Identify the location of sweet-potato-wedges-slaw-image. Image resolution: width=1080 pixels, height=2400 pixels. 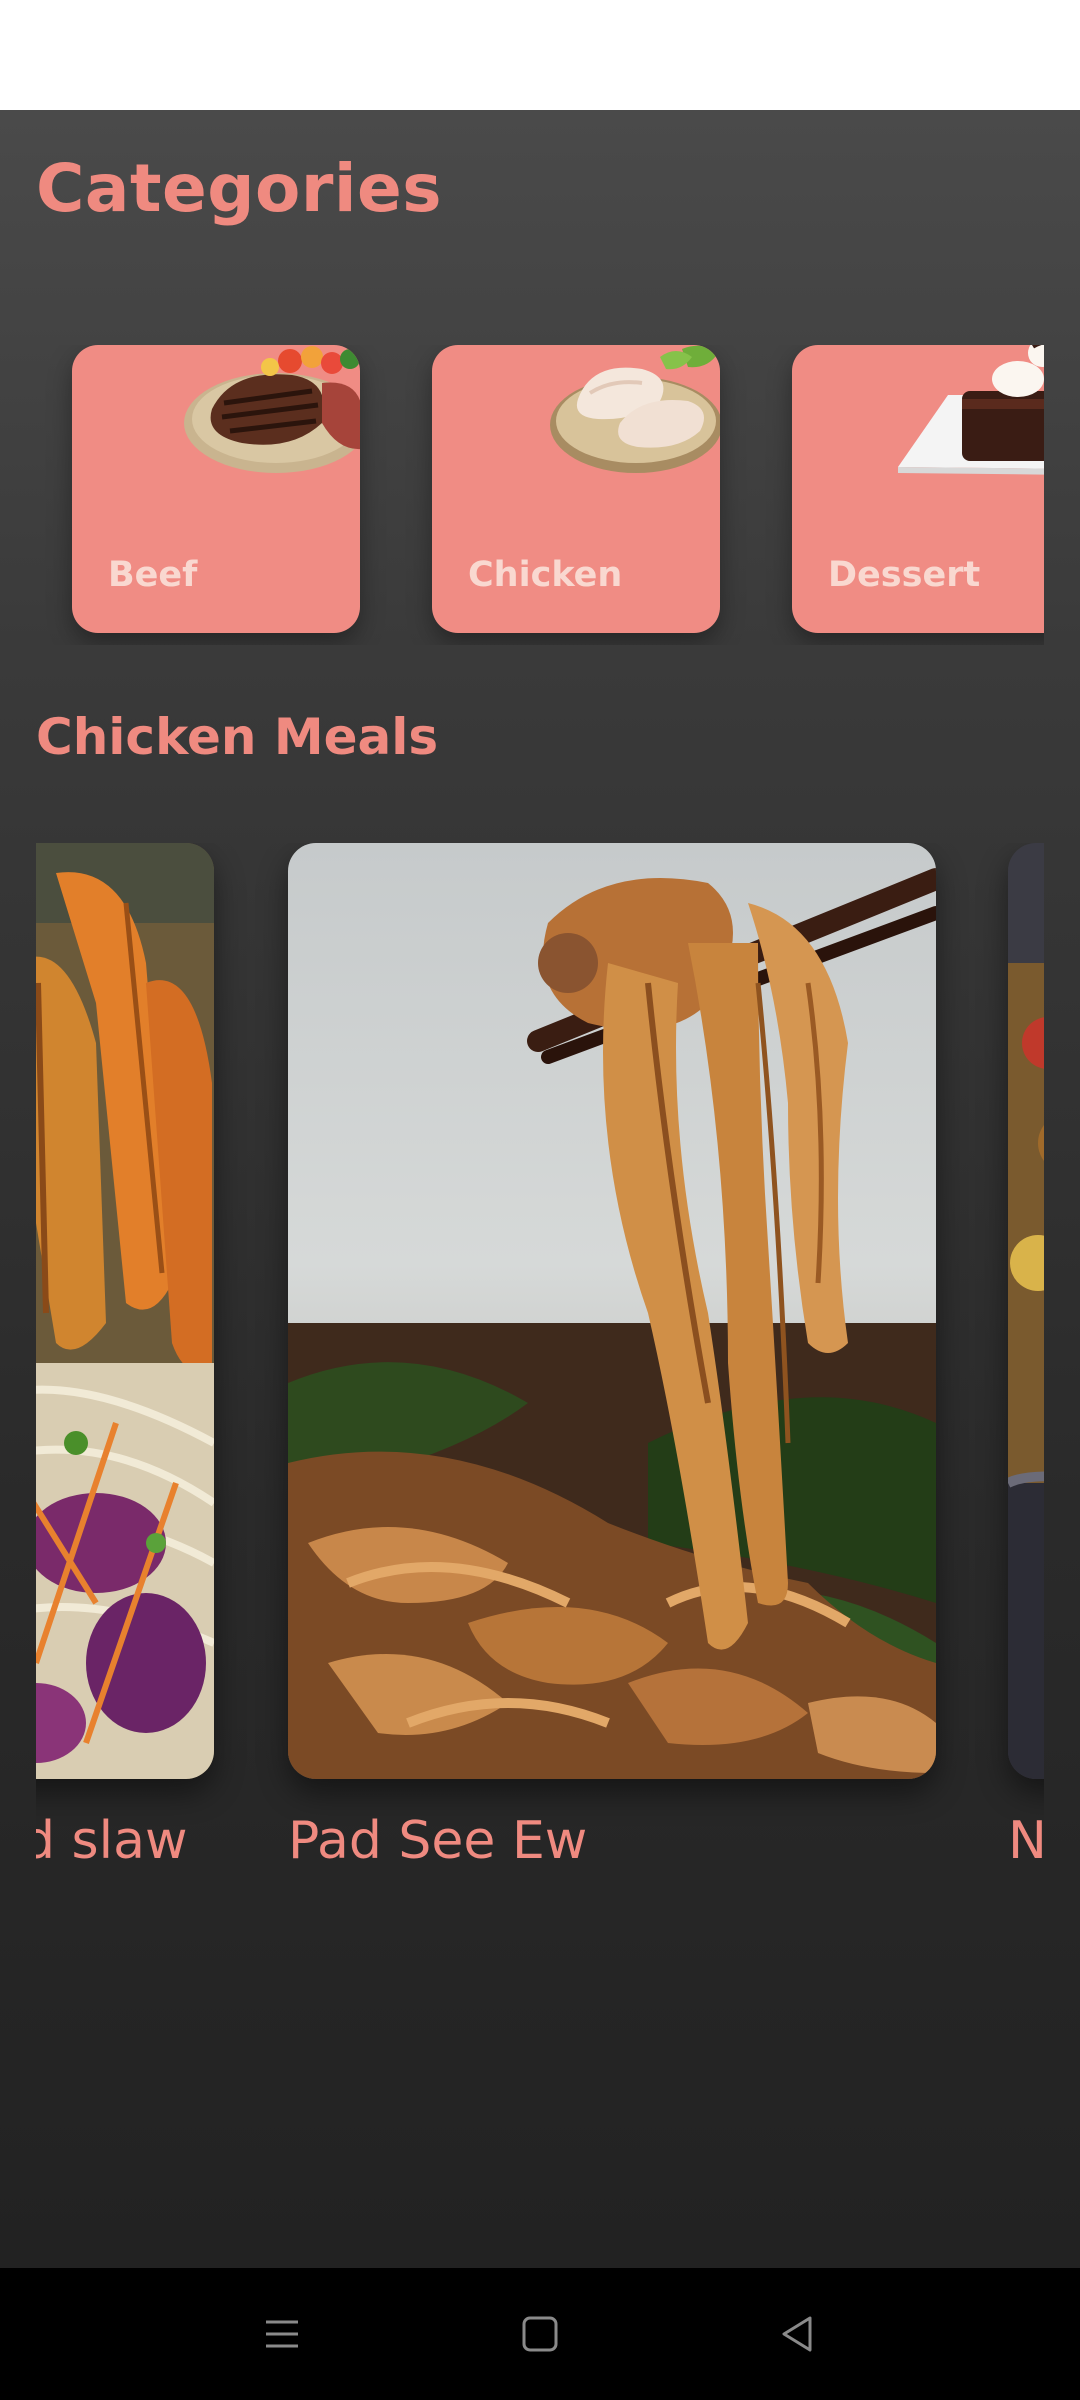
(125, 1311).